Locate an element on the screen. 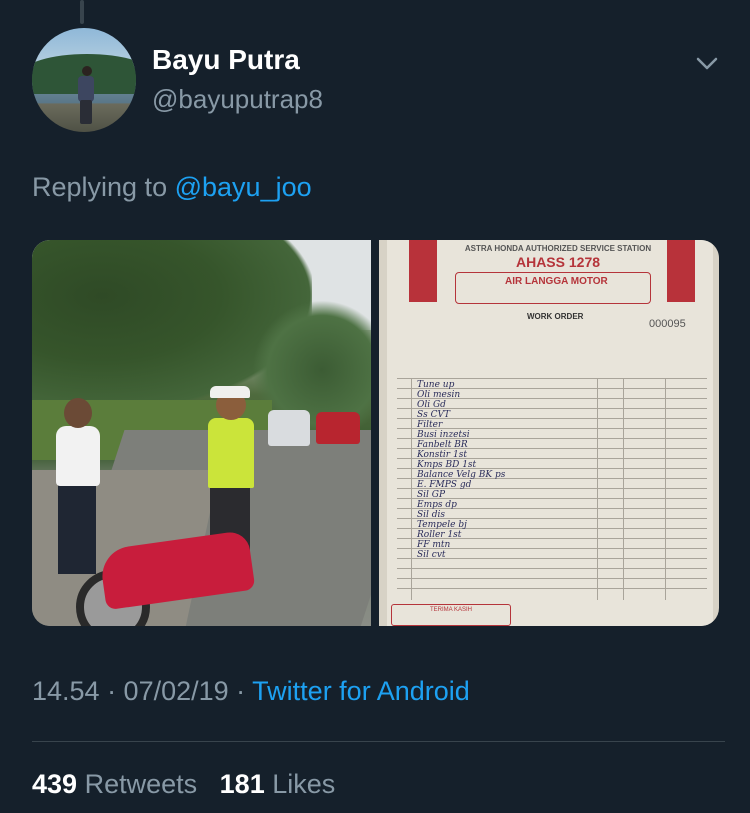 The image size is (750, 813). photo-officer-cap is located at coordinates (230, 392).